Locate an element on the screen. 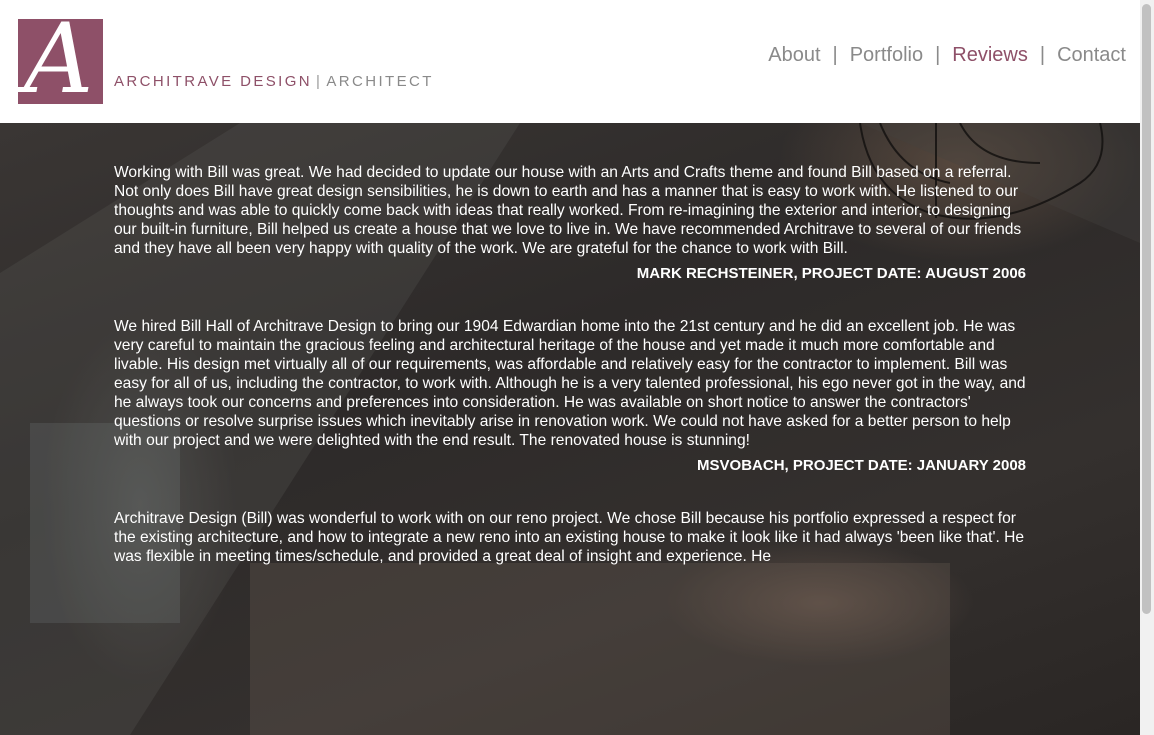 The height and width of the screenshot is (735, 1154). brand-subtitle: ARCHITECT is located at coordinates (380, 81).